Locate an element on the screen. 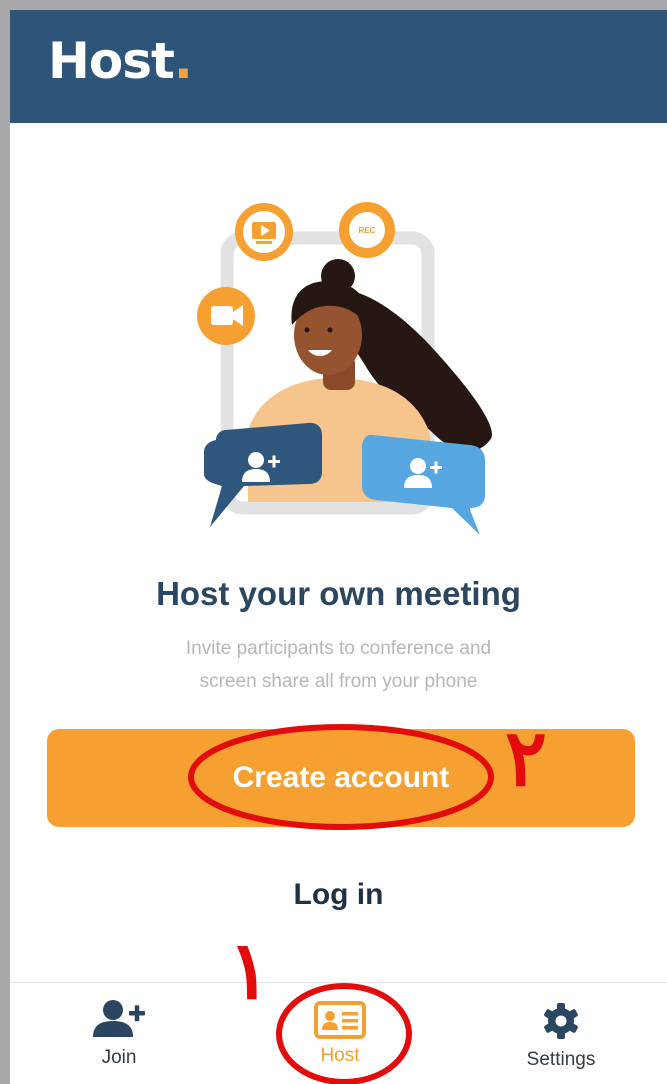 The height and width of the screenshot is (1084, 667). add-participant-bubble-light is located at coordinates (423, 484).